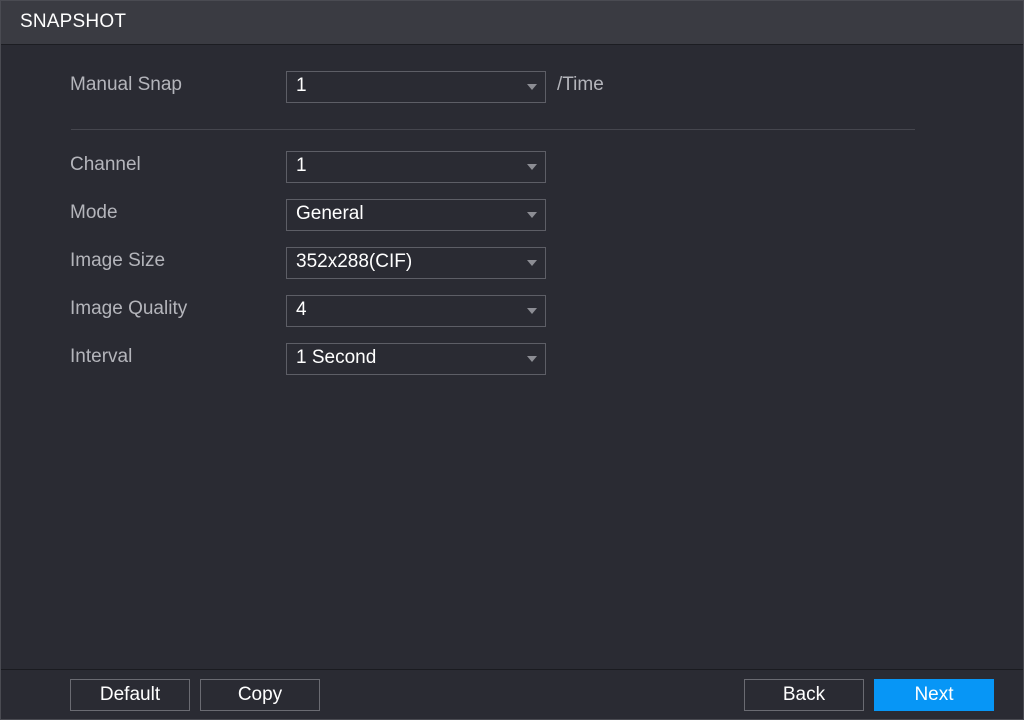 This screenshot has width=1024, height=720. I want to click on manual-snap-value: 1, so click(301, 85).